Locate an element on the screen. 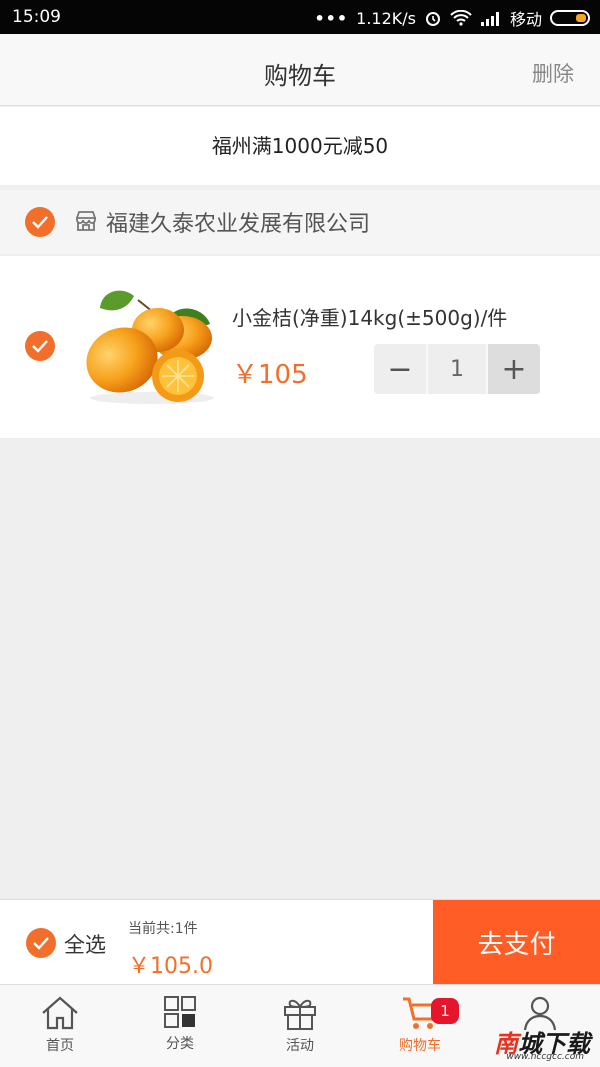  tab-category: 分类 is located at coordinates (180, 1026).